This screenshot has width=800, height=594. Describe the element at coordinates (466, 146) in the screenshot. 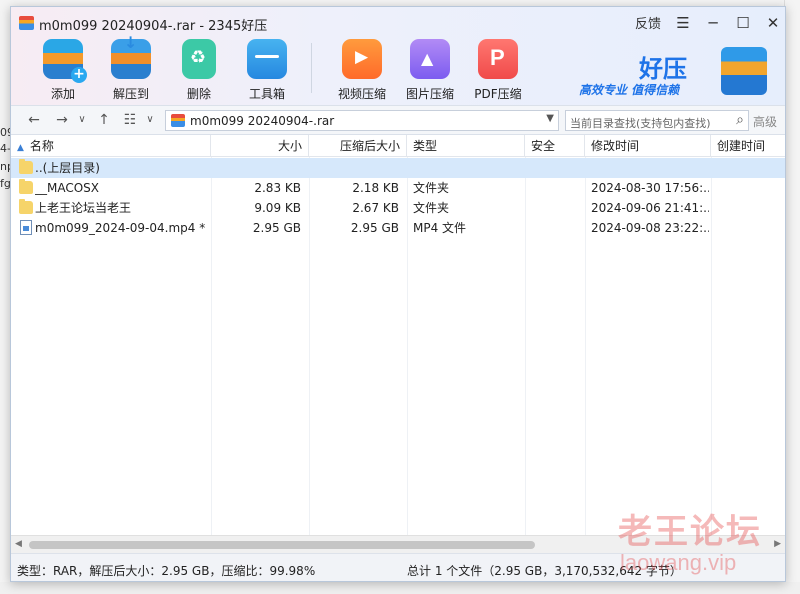

I see `column-type: 类型` at that location.